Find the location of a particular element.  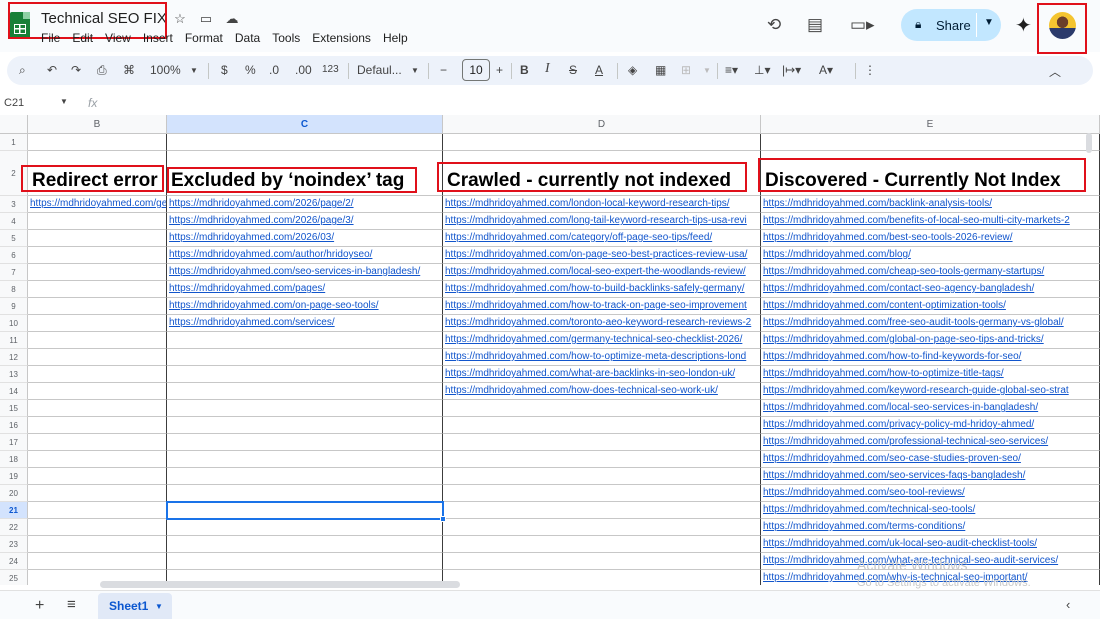

cell-c2: Excluded by ‘noindex’ tag is located at coordinates (305, 173).